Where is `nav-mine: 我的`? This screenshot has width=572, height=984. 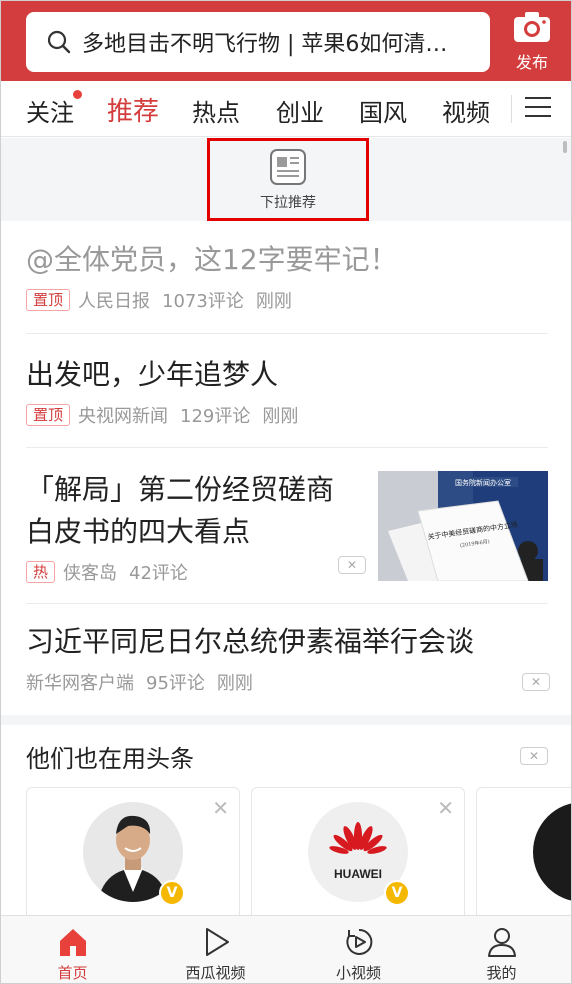 nav-mine: 我的 is located at coordinates (500, 949).